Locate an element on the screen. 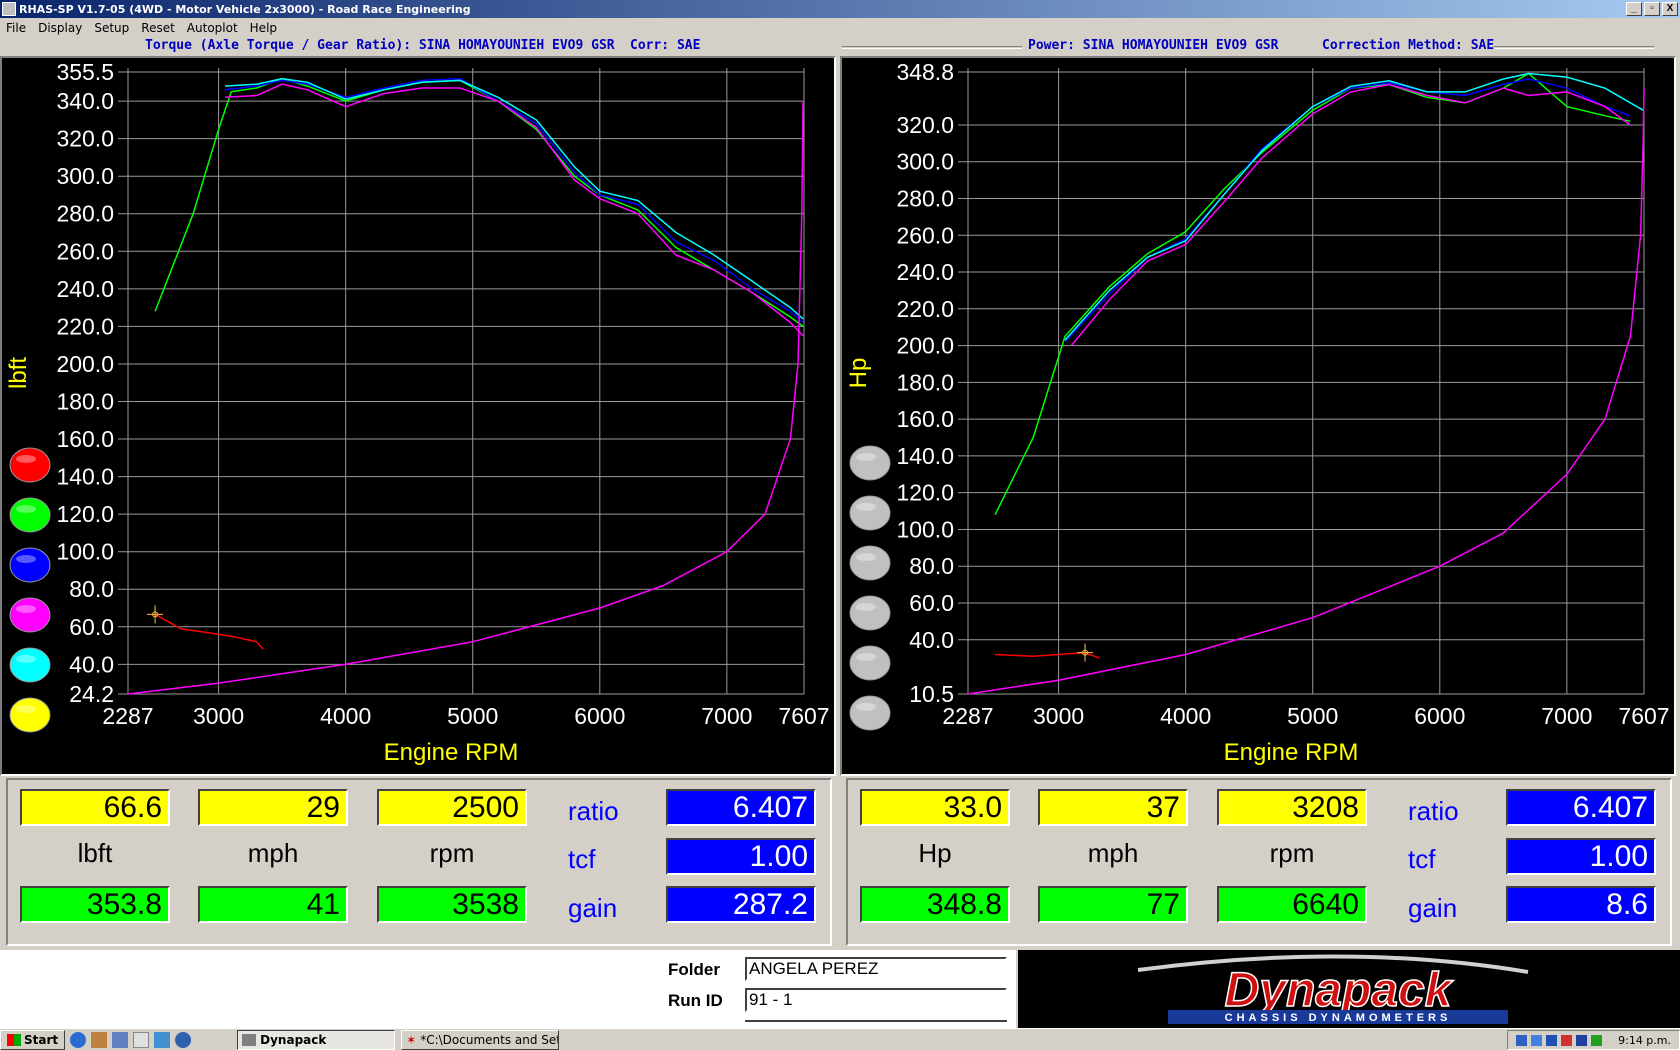 The image size is (1680, 1050). y-tick-label: 240.0 is located at coordinates (85, 289).